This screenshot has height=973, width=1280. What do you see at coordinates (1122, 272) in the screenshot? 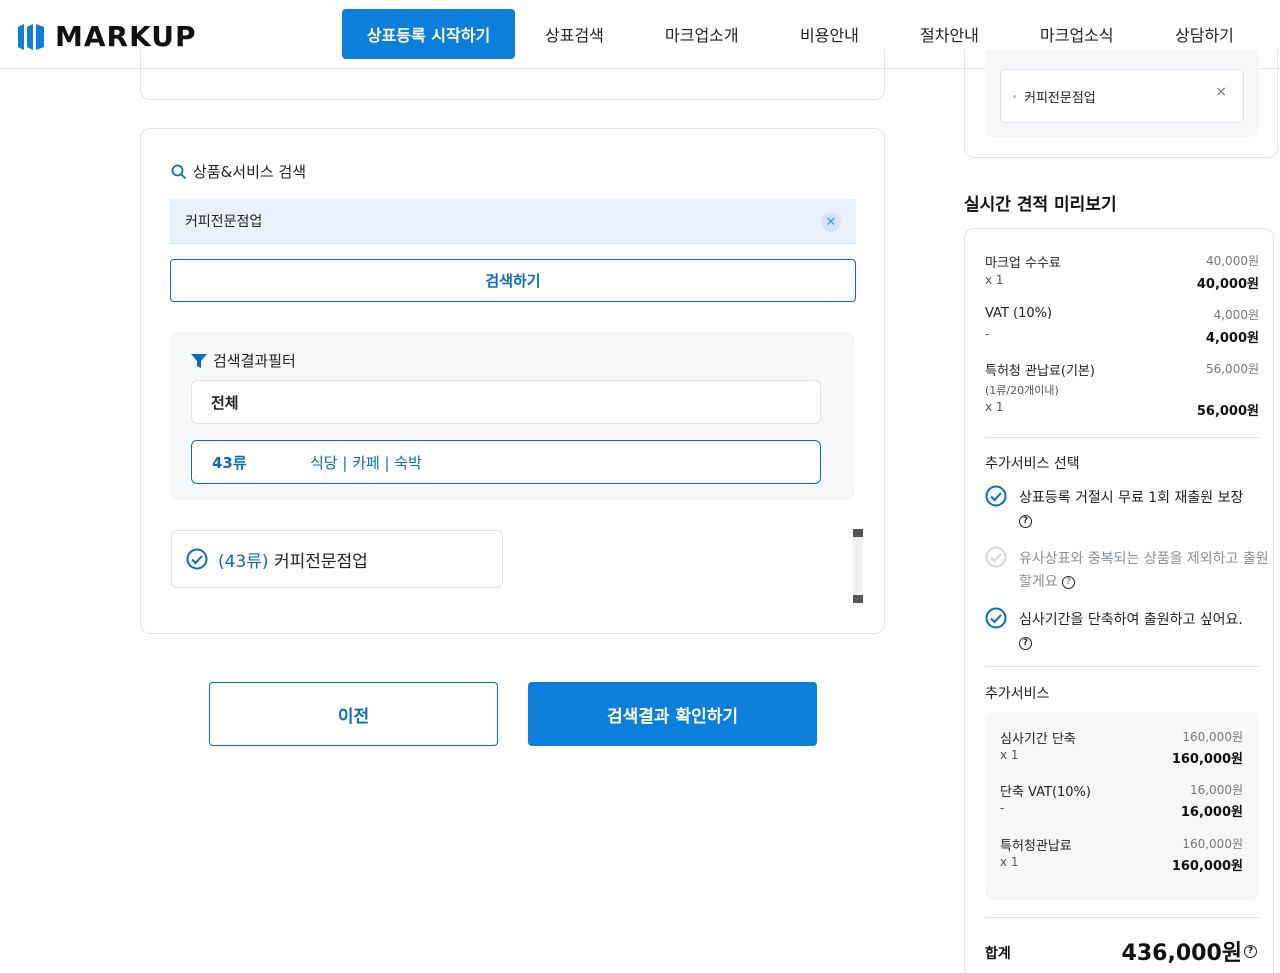
I see `fee-row-markup: 마크업 수수료 40,000원 x 1 40,000원` at bounding box center [1122, 272].